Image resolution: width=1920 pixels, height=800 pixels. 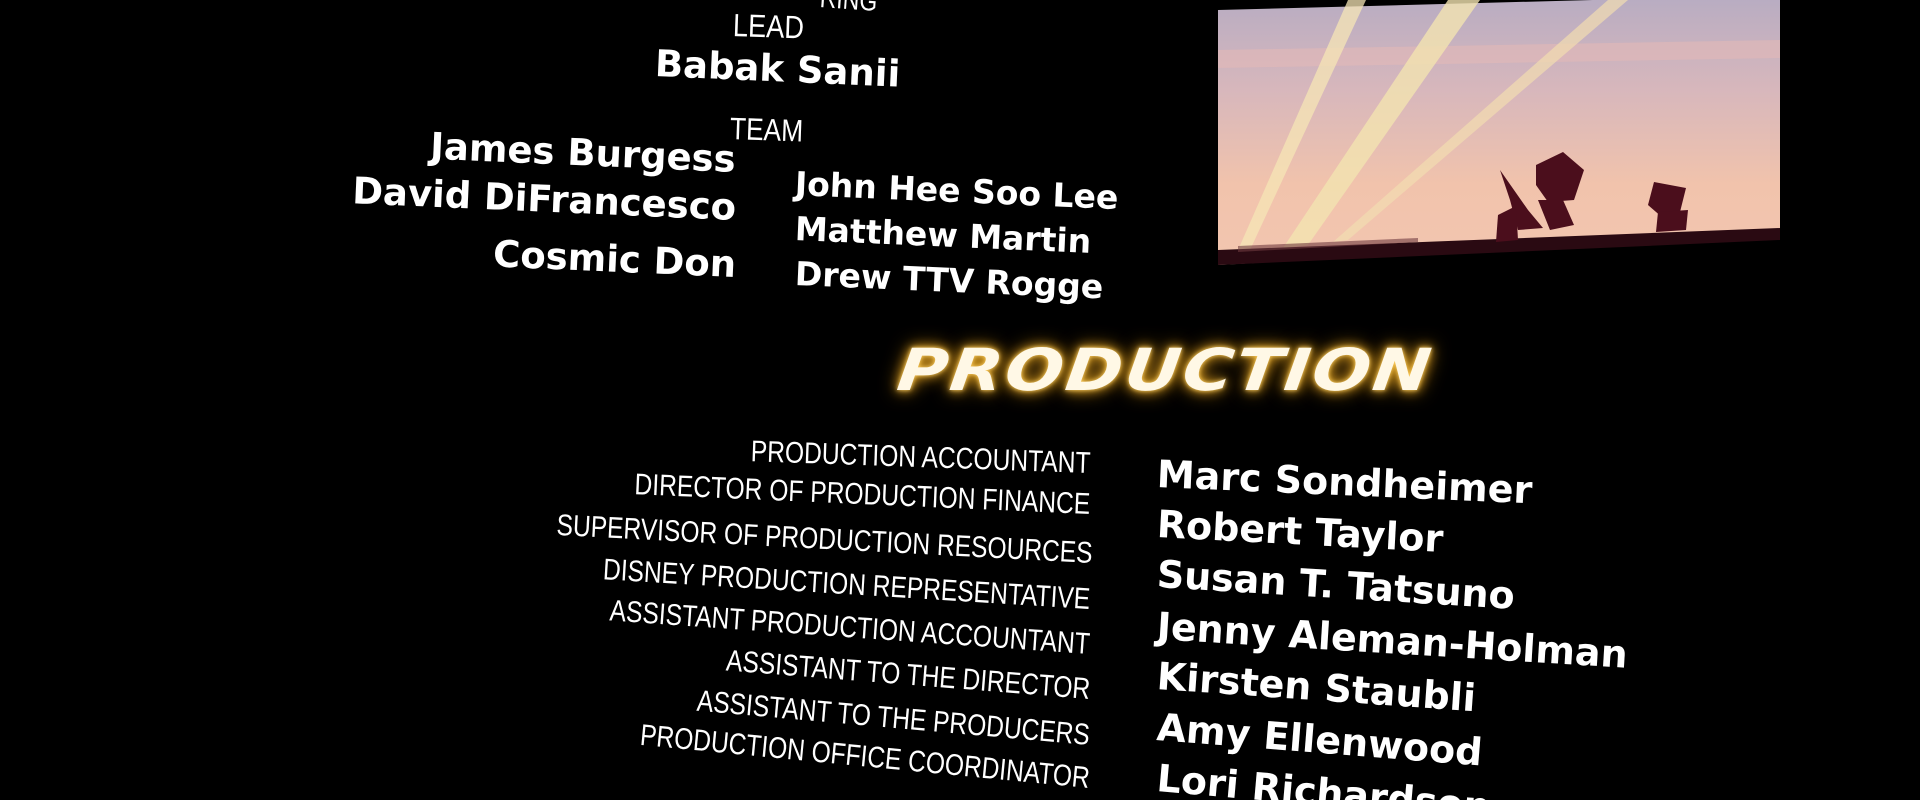 What do you see at coordinates (1499, 132) in the screenshot?
I see `sunset-scene-graphic` at bounding box center [1499, 132].